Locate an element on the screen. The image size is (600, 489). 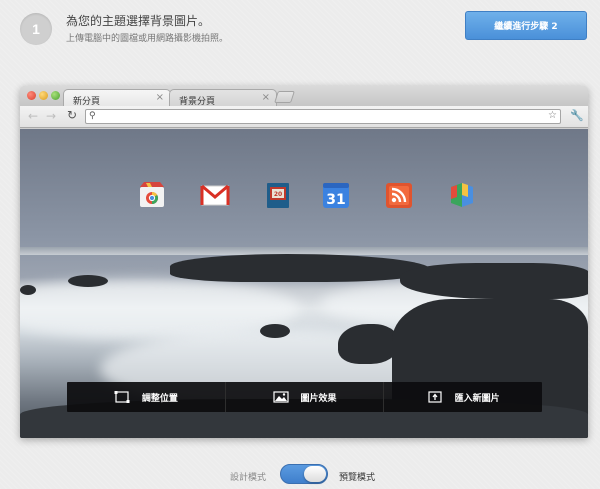
rss-reader-icon is located at coordinates (399, 195).